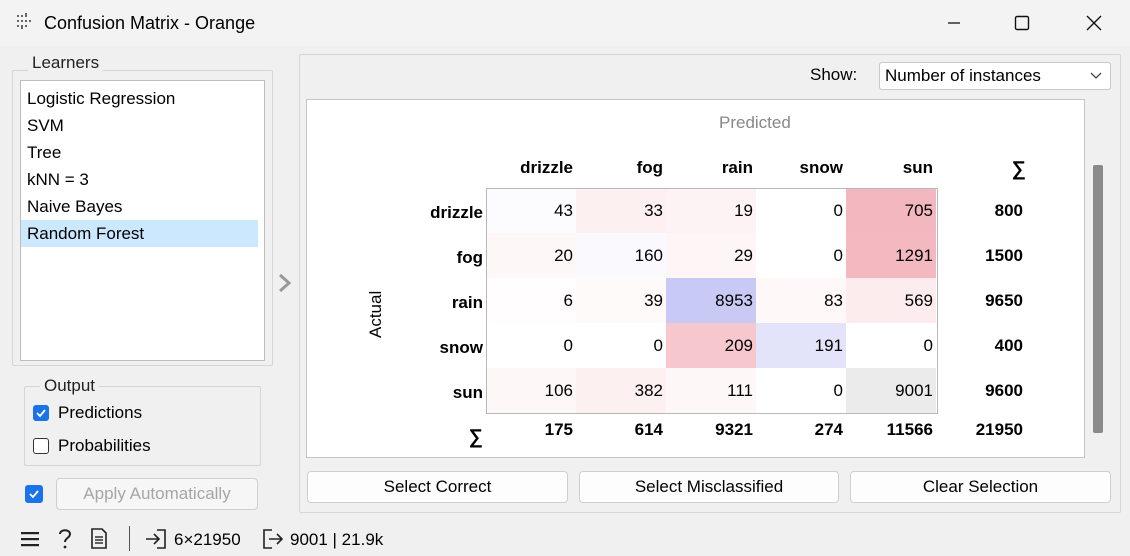 Image resolution: width=1130 pixels, height=556 pixels. I want to click on close-icon, so click(1094, 23).